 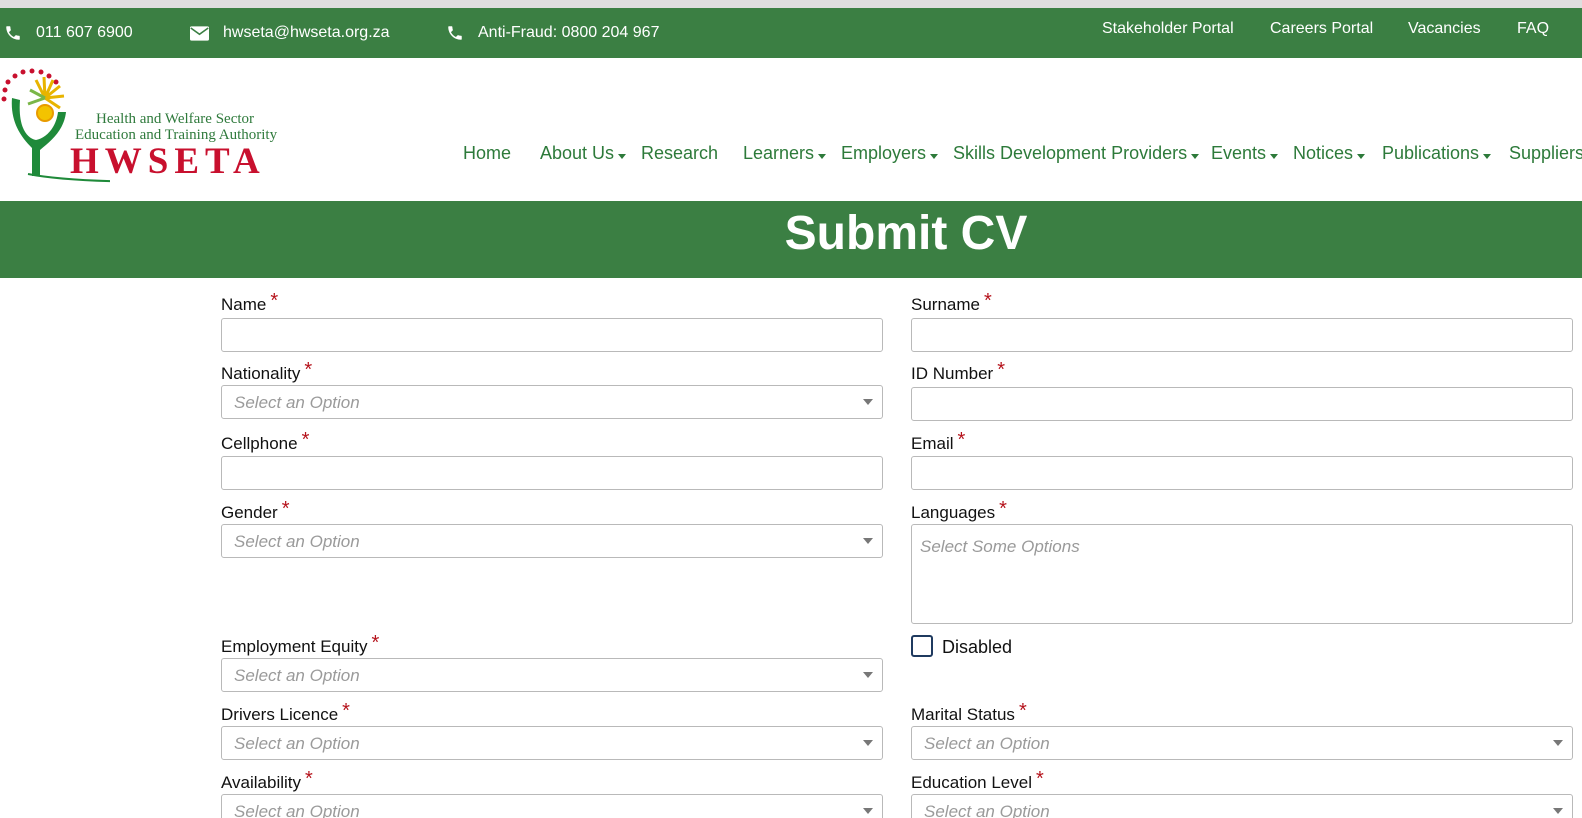 I want to click on phone-contact: 011 607 6900, so click(x=68, y=33).